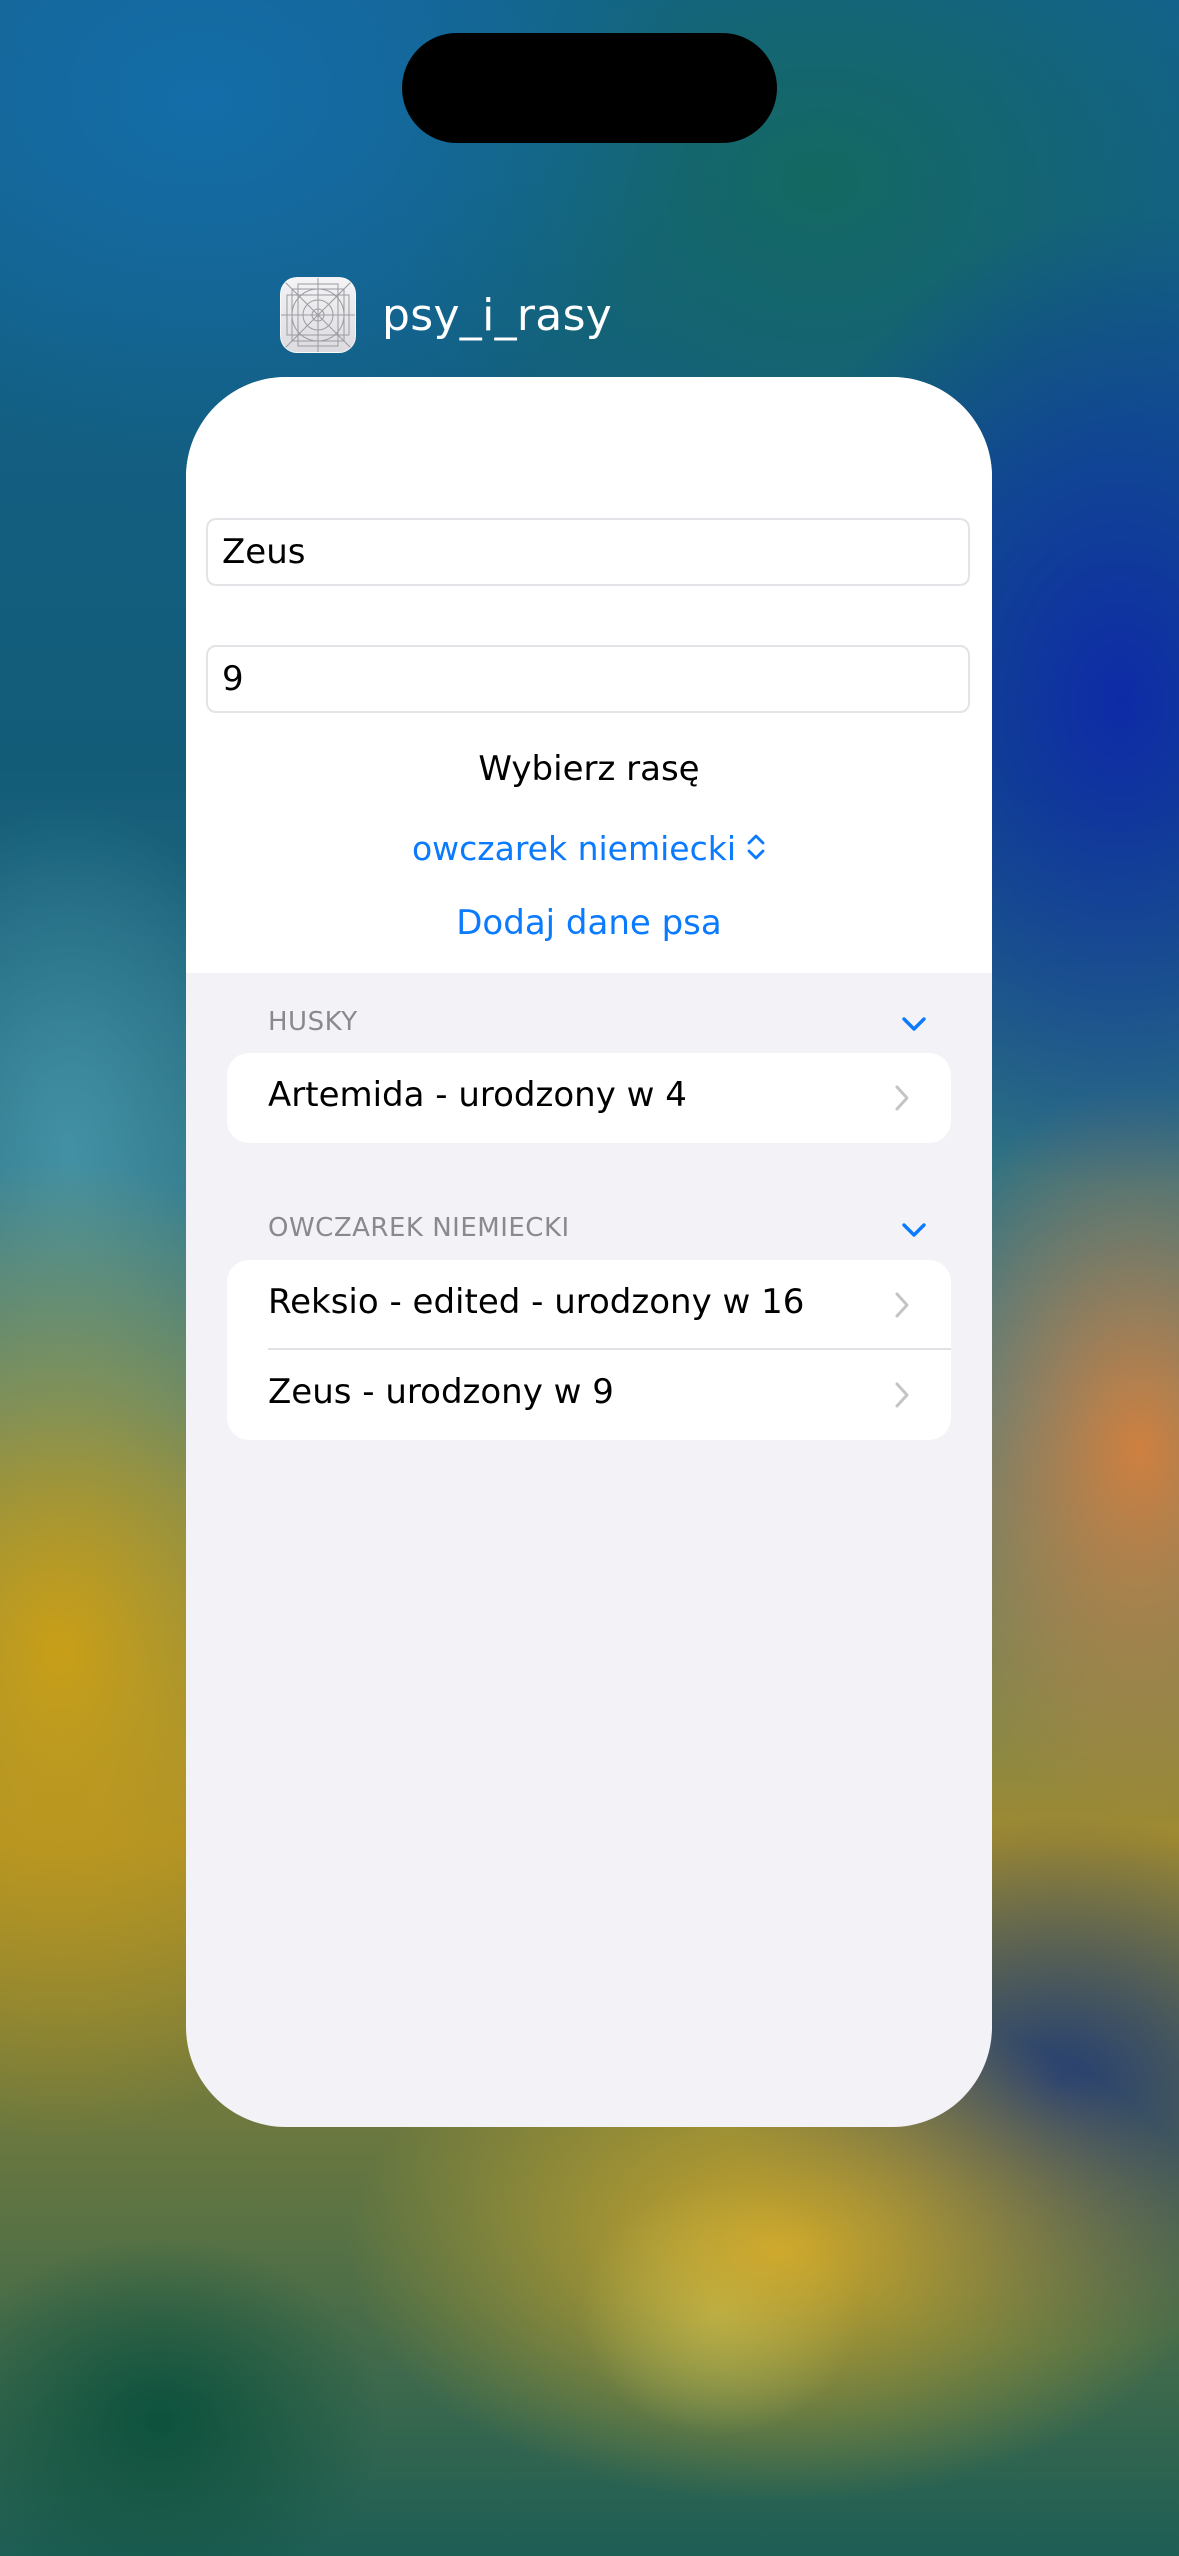 This screenshot has height=2556, width=1179. What do you see at coordinates (477, 1095) in the screenshot?
I see `list-item-label: Artemida - urodzony w 4` at bounding box center [477, 1095].